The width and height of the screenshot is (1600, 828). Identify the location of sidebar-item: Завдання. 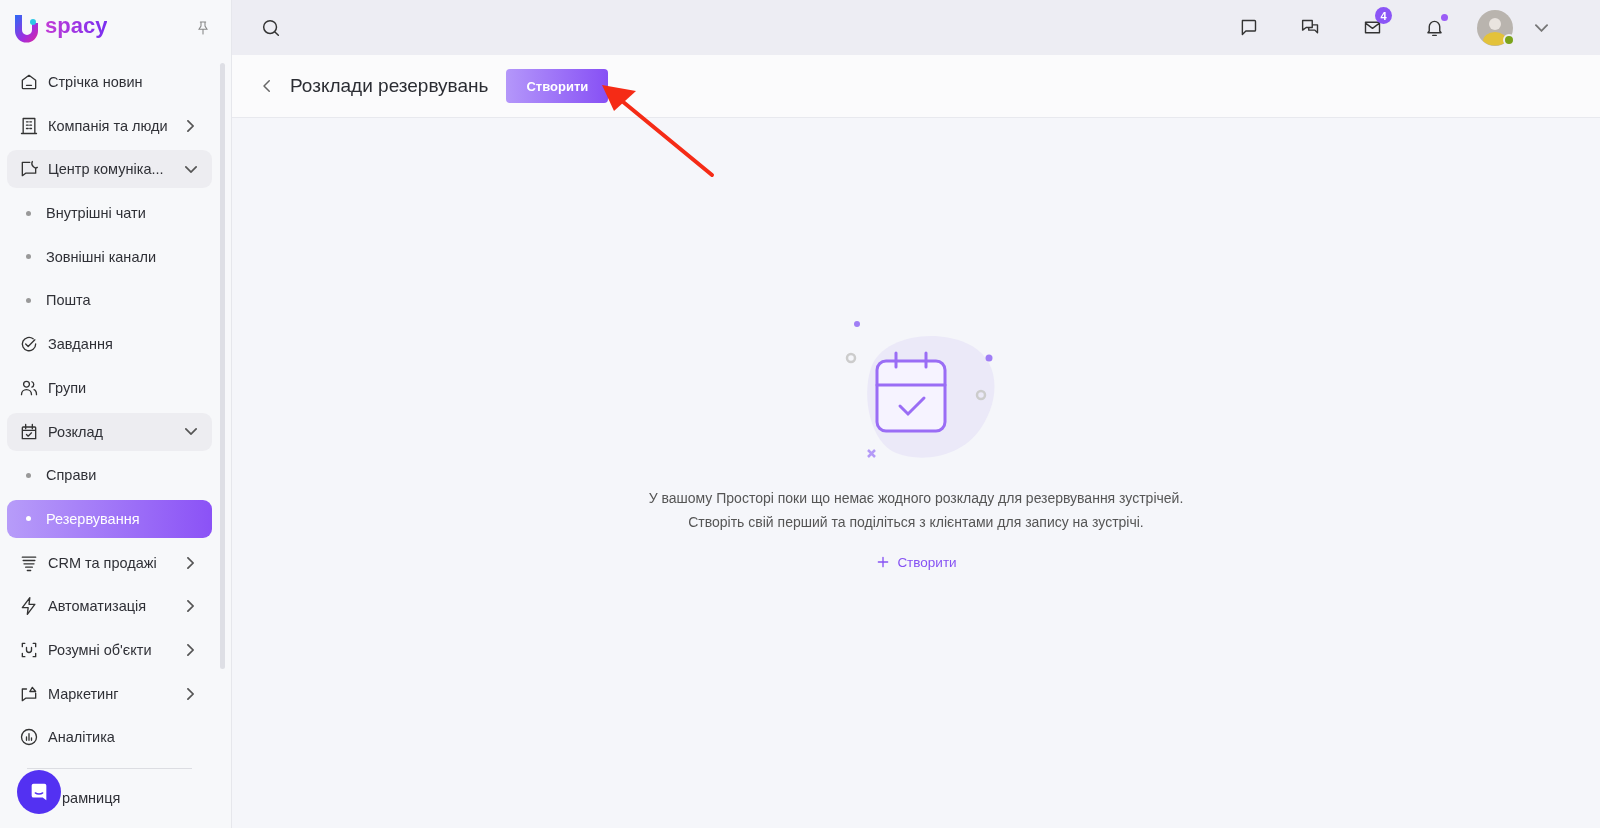
(109, 344).